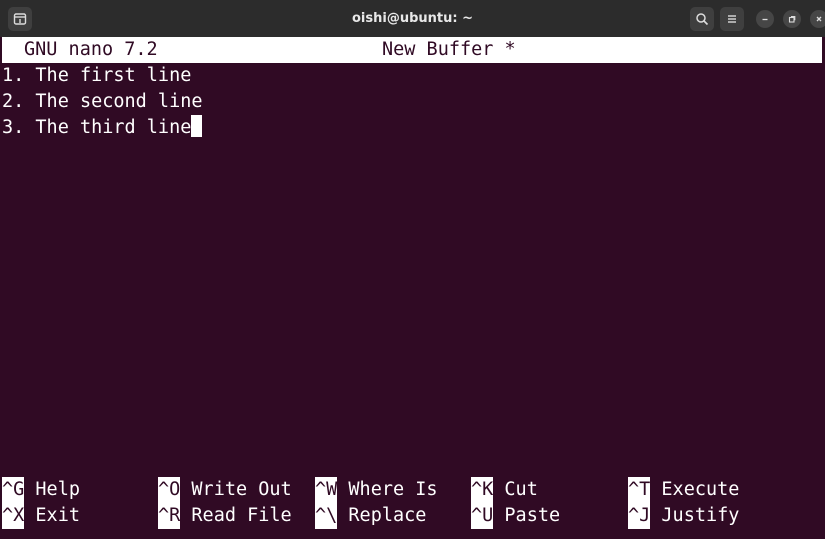 The image size is (825, 539). I want to click on shortcut-replace: ^\ Replace, so click(370, 516).